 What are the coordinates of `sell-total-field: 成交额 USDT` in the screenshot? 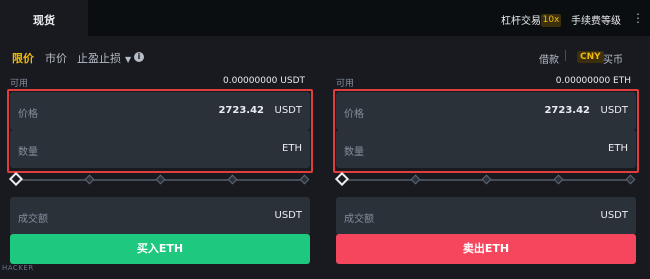 It's located at (486, 216).